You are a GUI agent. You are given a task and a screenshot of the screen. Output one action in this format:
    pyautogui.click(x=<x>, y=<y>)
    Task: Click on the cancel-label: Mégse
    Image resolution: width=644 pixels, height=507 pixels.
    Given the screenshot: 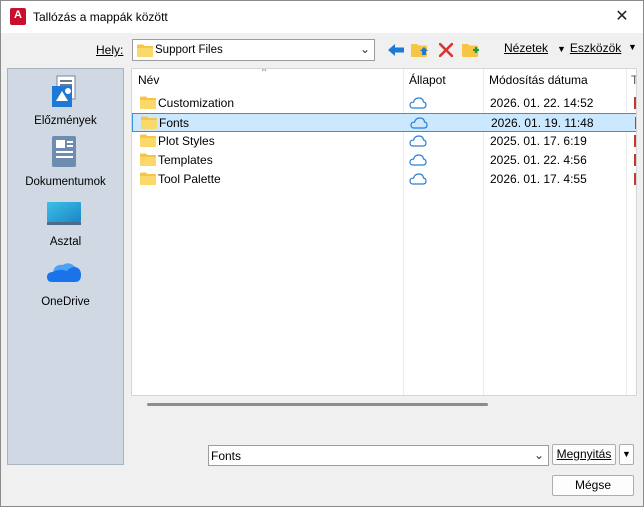 What is the action you would take?
    pyautogui.click(x=593, y=485)
    